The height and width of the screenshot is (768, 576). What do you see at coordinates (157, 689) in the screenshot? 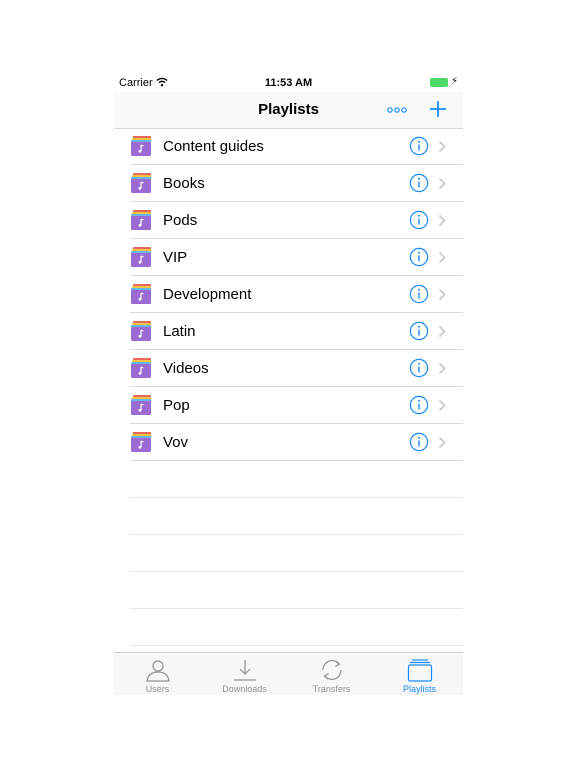
I see `tab-label: Users` at bounding box center [157, 689].